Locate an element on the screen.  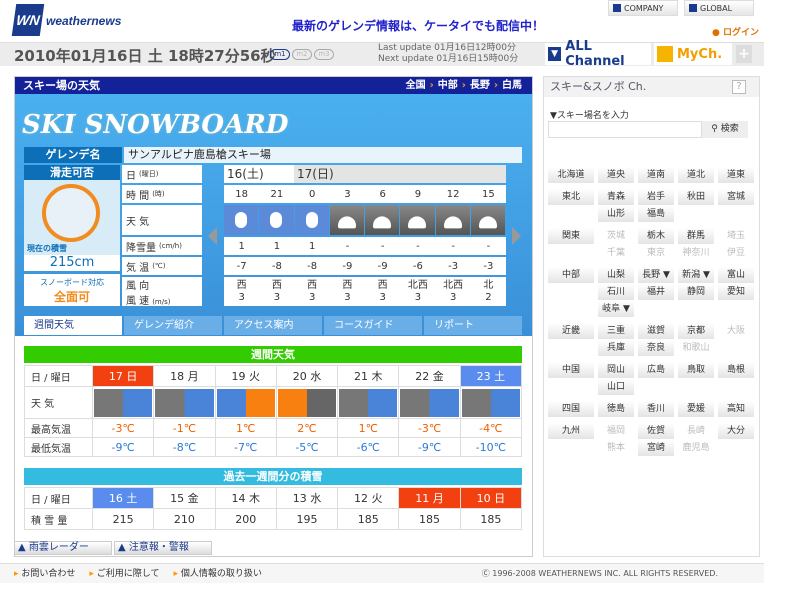
breadcrumb: 全国 › 中部 › 長野 › 白馬 is located at coordinates (463, 85).